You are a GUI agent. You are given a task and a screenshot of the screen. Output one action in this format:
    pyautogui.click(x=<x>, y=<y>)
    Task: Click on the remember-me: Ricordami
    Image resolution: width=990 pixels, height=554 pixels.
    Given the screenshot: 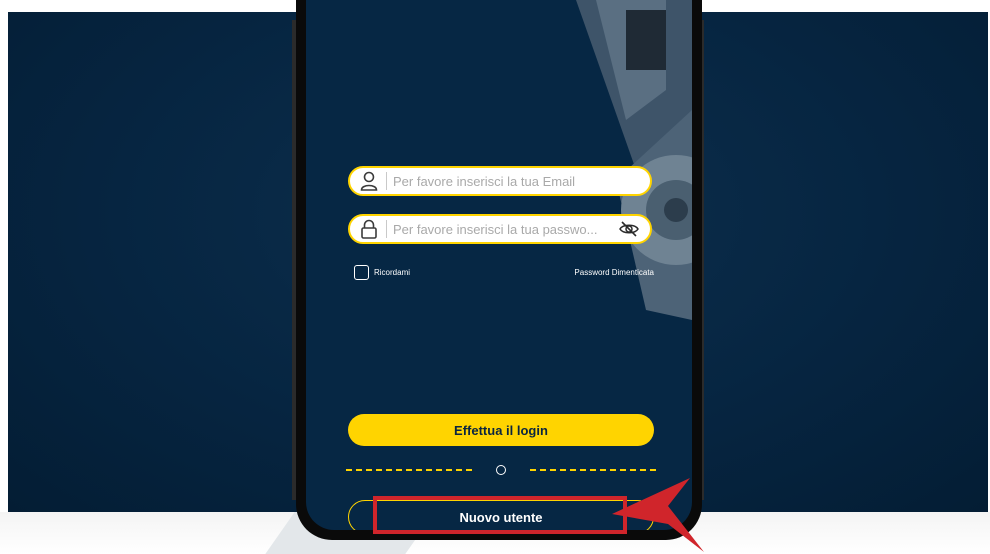 What is the action you would take?
    pyautogui.click(x=382, y=272)
    